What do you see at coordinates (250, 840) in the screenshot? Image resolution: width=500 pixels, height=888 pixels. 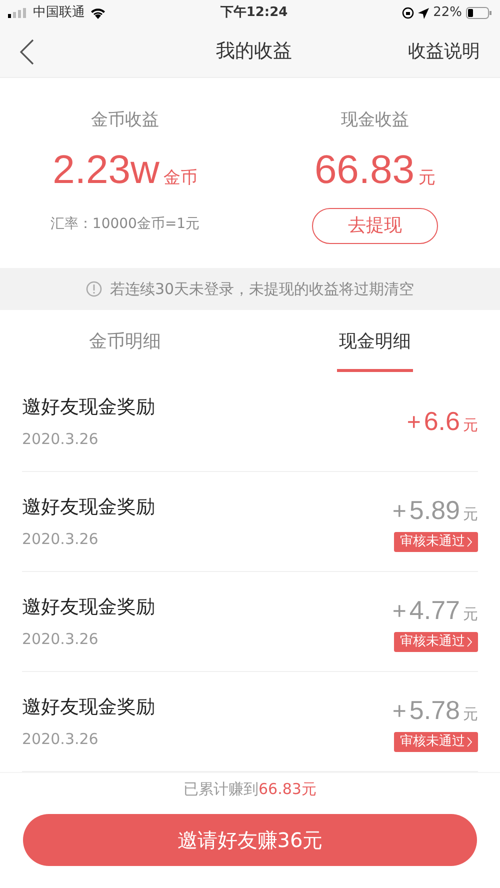 I see `invite-friends-button: 邀请好友赚36元` at bounding box center [250, 840].